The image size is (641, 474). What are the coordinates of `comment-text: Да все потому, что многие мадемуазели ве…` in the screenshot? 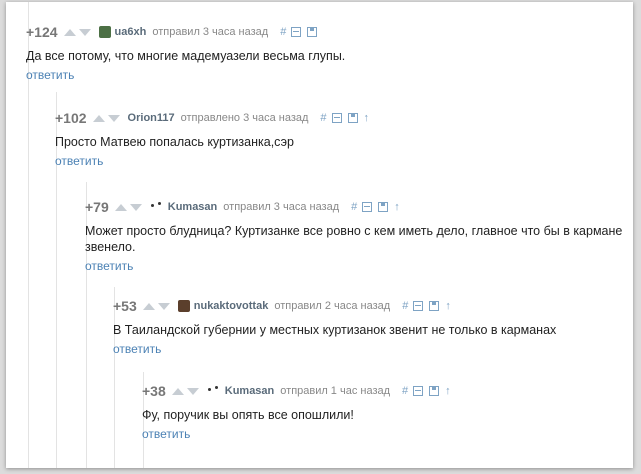 It's located at (186, 56).